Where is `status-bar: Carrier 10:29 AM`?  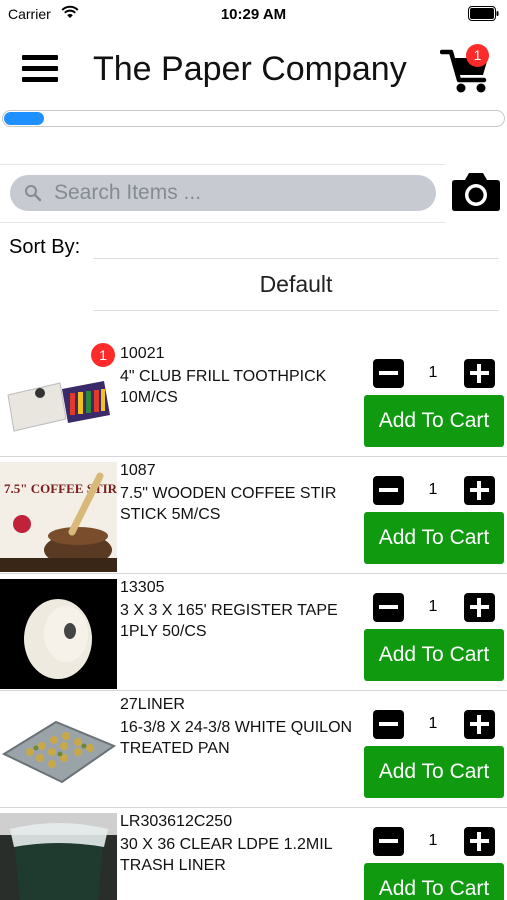
status-bar: Carrier 10:29 AM is located at coordinates (253, 14).